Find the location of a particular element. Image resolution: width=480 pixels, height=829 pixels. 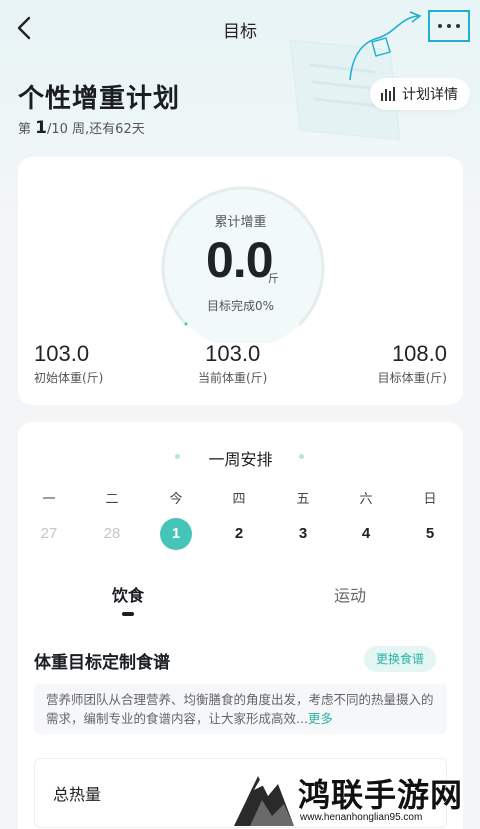

more-dots-icon is located at coordinates (440, 26).